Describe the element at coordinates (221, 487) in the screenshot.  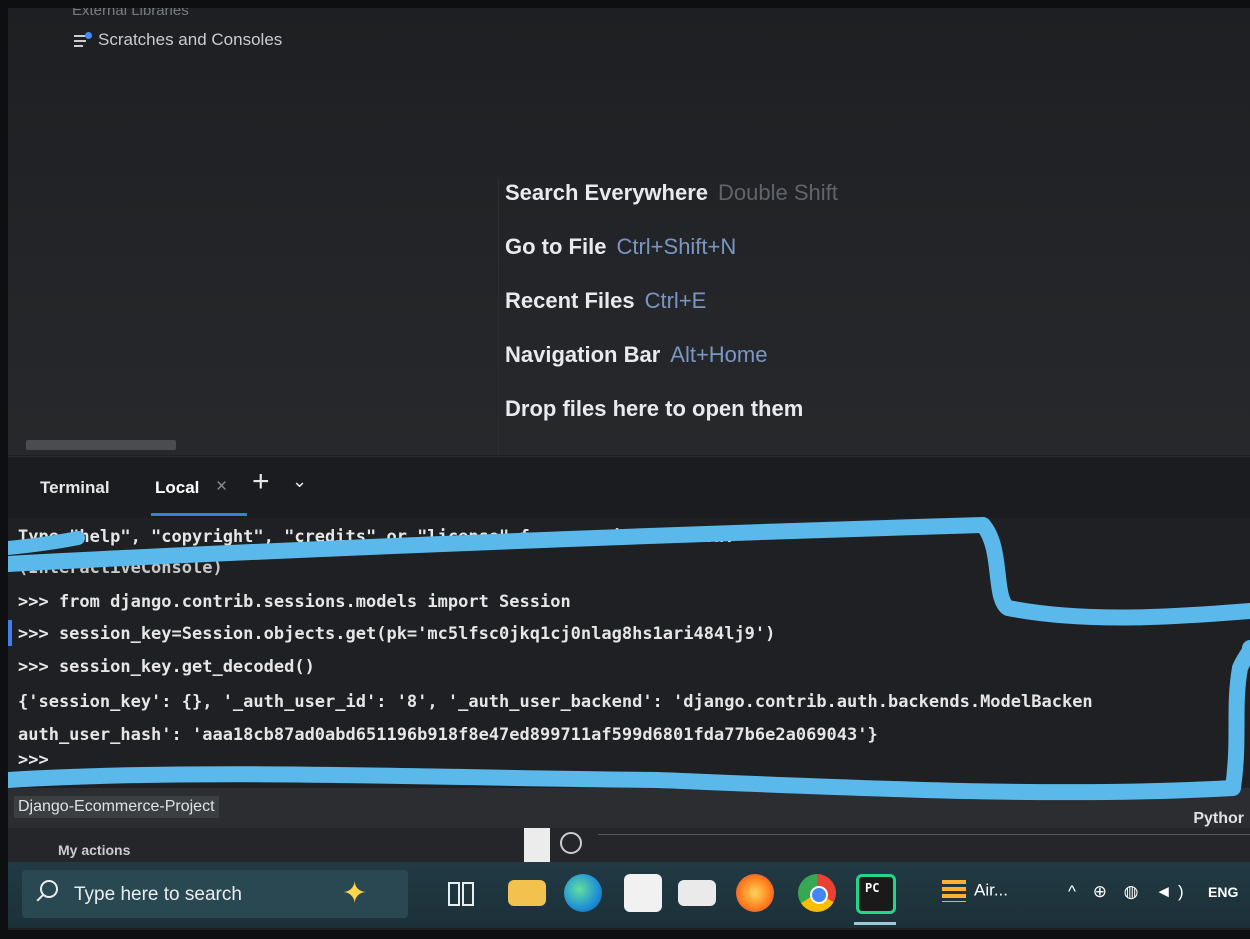
I see `close-tab-icon: ×` at that location.